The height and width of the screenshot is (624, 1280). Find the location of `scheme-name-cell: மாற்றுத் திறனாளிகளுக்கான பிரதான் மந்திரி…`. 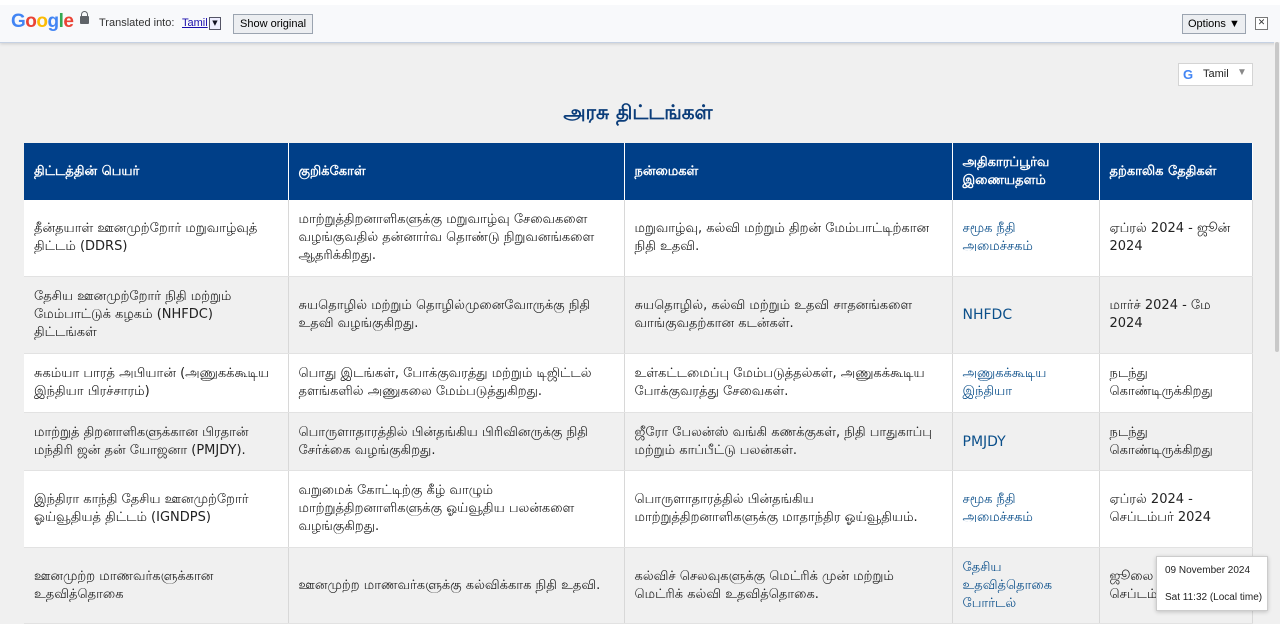

scheme-name-cell: மாற்றுத் திறனாளிகளுக்கான பிரதான் மந்திரி… is located at coordinates (156, 441).